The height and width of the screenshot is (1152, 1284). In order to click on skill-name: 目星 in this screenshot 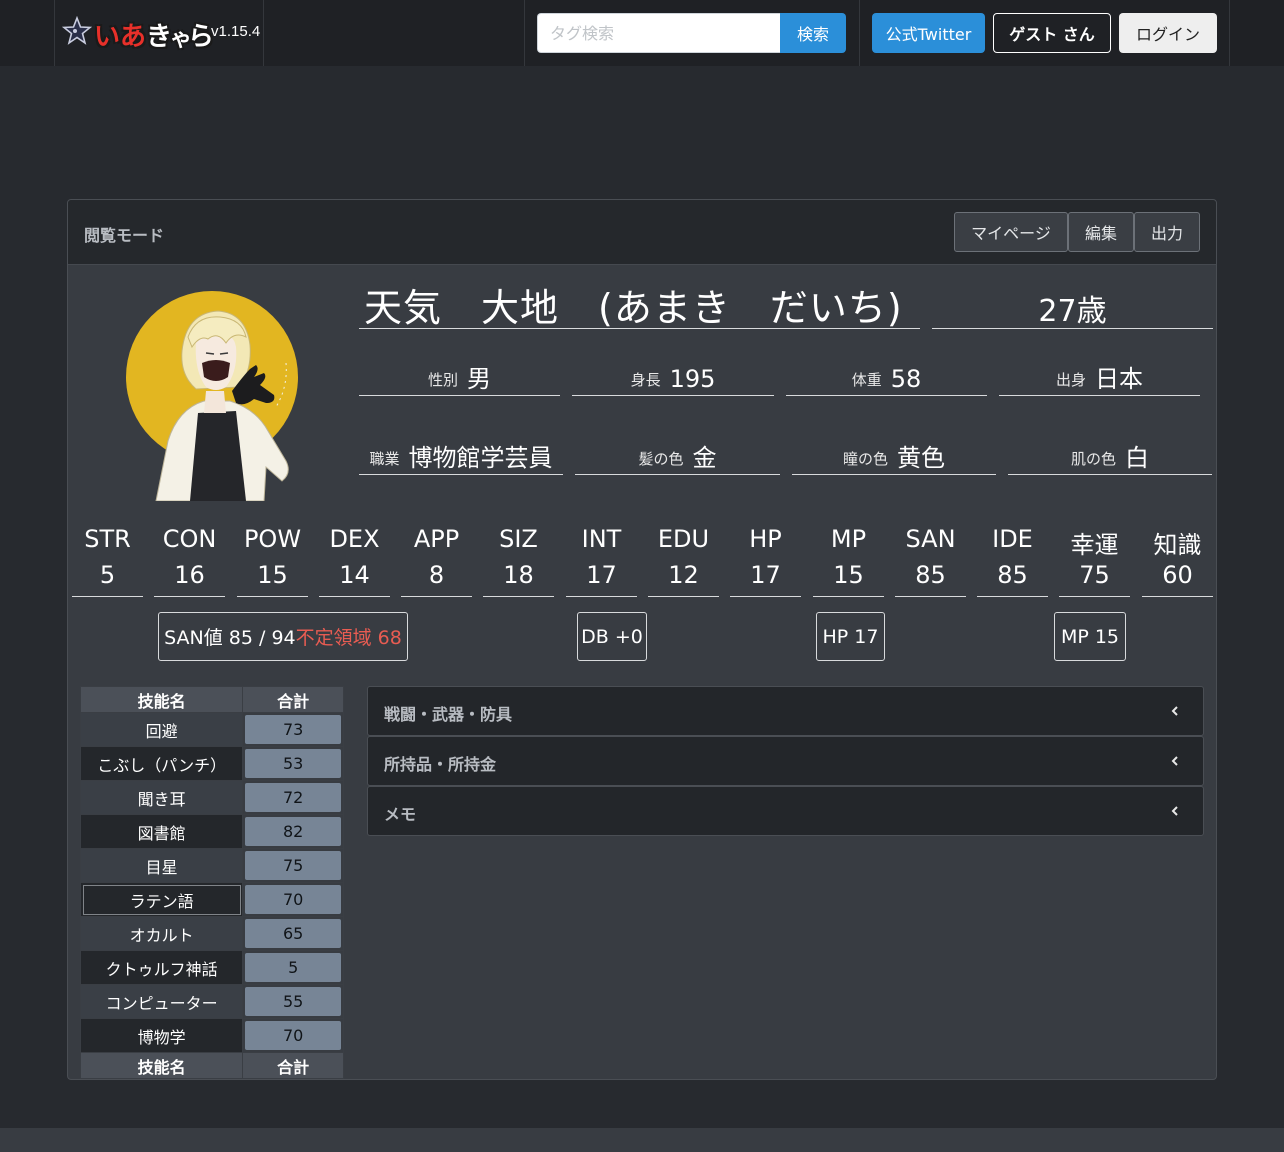, I will do `click(161, 865)`.